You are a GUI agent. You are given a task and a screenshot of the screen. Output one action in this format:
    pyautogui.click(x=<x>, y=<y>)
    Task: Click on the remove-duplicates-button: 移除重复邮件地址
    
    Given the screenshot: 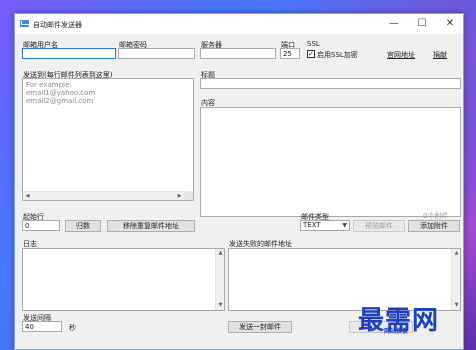 What is the action you would take?
    pyautogui.click(x=151, y=226)
    